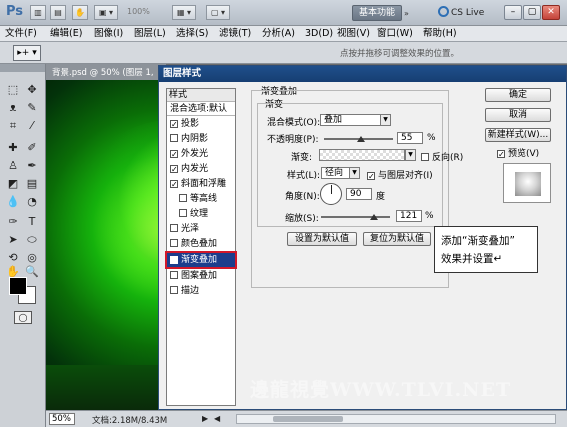 The width and height of the screenshot is (567, 427). What do you see at coordinates (406, 13) in the screenshot?
I see `workspace-menu-icon: »` at bounding box center [406, 13].